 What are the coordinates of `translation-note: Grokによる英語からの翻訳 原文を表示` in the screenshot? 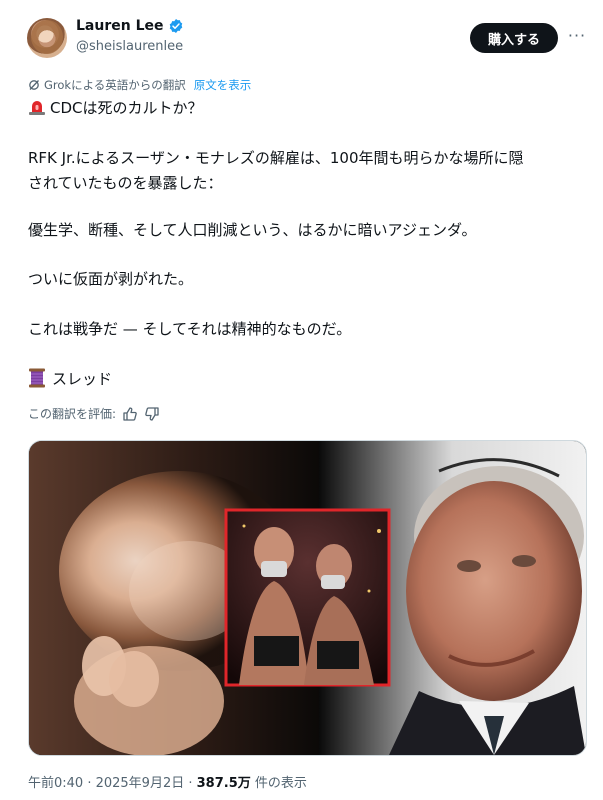 It's located at (139, 85).